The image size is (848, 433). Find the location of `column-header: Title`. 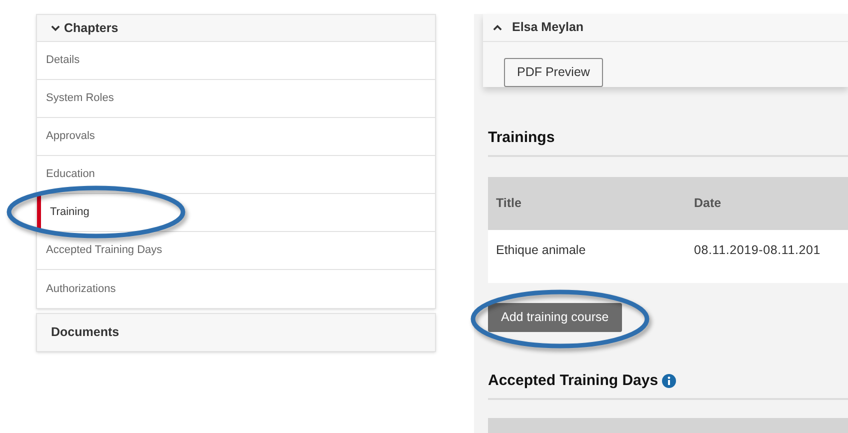

column-header: Title is located at coordinates (508, 203).